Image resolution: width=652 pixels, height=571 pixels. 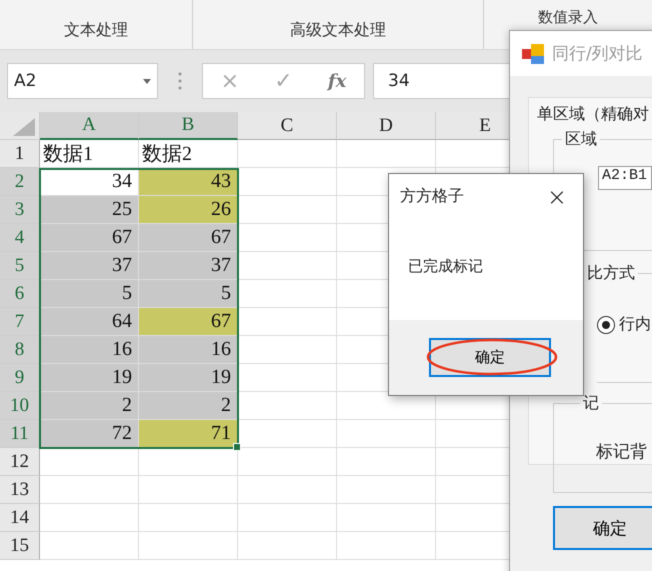 What do you see at coordinates (180, 81) in the screenshot?
I see `drag-handle-icon` at bounding box center [180, 81].